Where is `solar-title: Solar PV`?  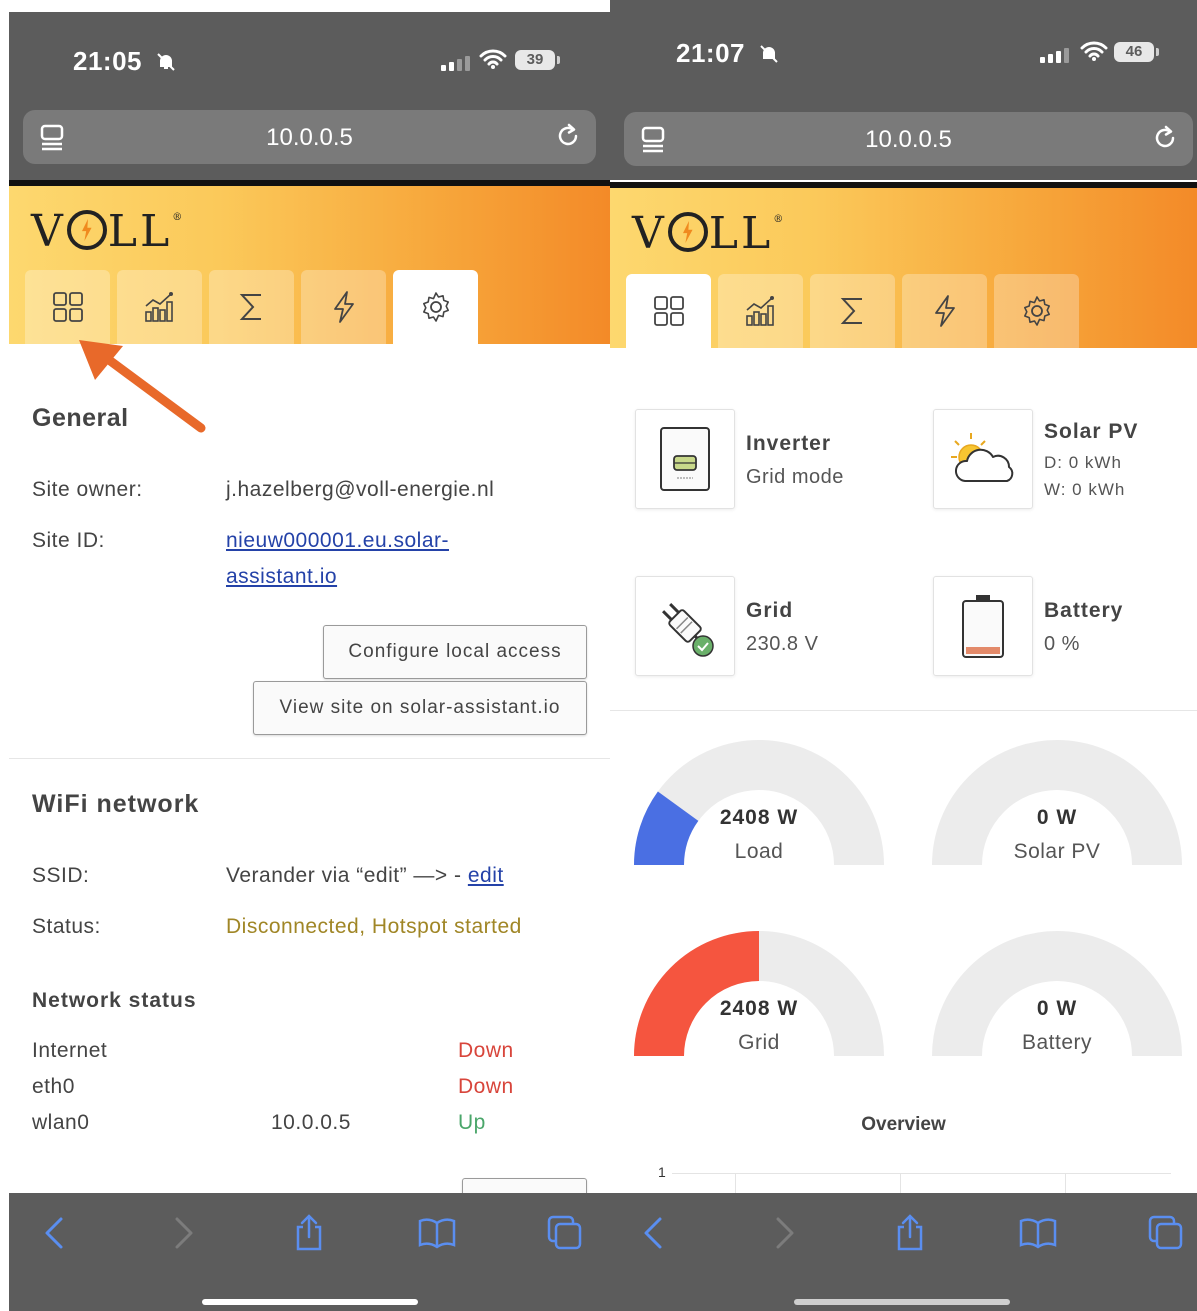 solar-title: Solar PV is located at coordinates (1091, 431).